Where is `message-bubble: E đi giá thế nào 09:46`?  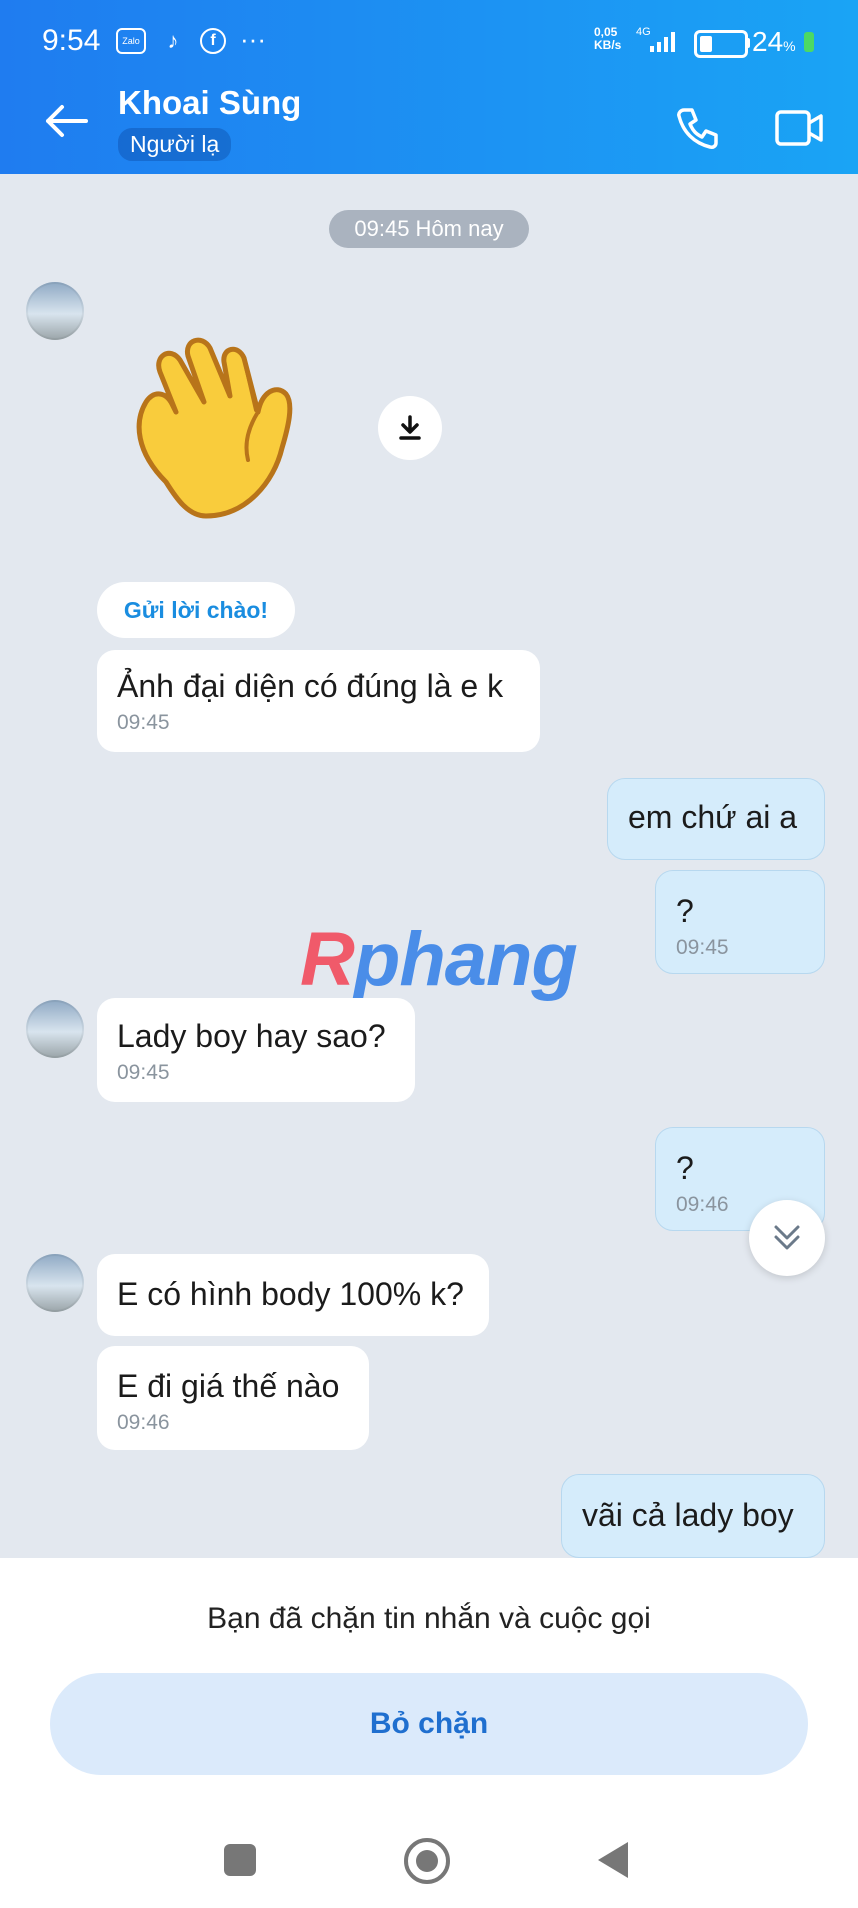 message-bubble: E đi giá thế nào 09:46 is located at coordinates (233, 1398).